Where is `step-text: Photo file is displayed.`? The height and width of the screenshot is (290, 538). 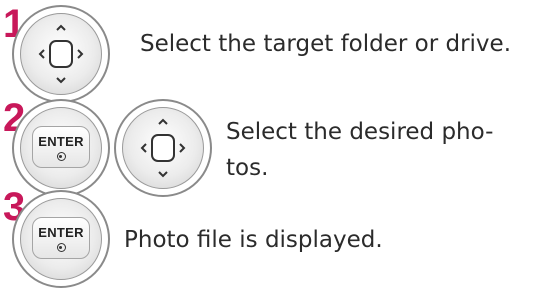 step-text: Photo file is displayed. is located at coordinates (253, 240).